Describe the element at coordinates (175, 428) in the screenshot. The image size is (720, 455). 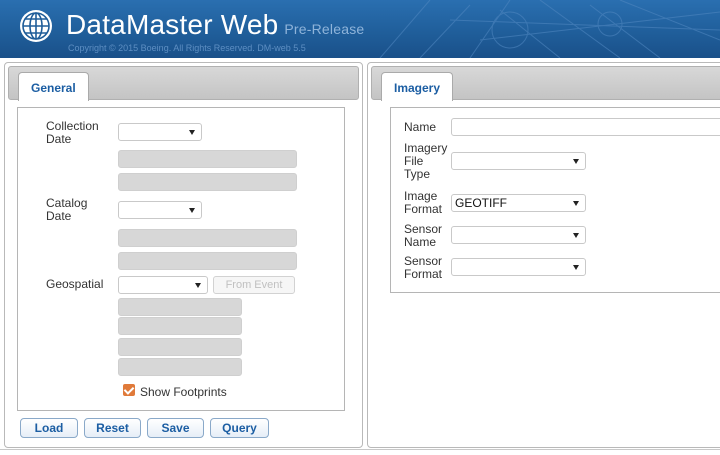
I see `save-button: Save` at that location.